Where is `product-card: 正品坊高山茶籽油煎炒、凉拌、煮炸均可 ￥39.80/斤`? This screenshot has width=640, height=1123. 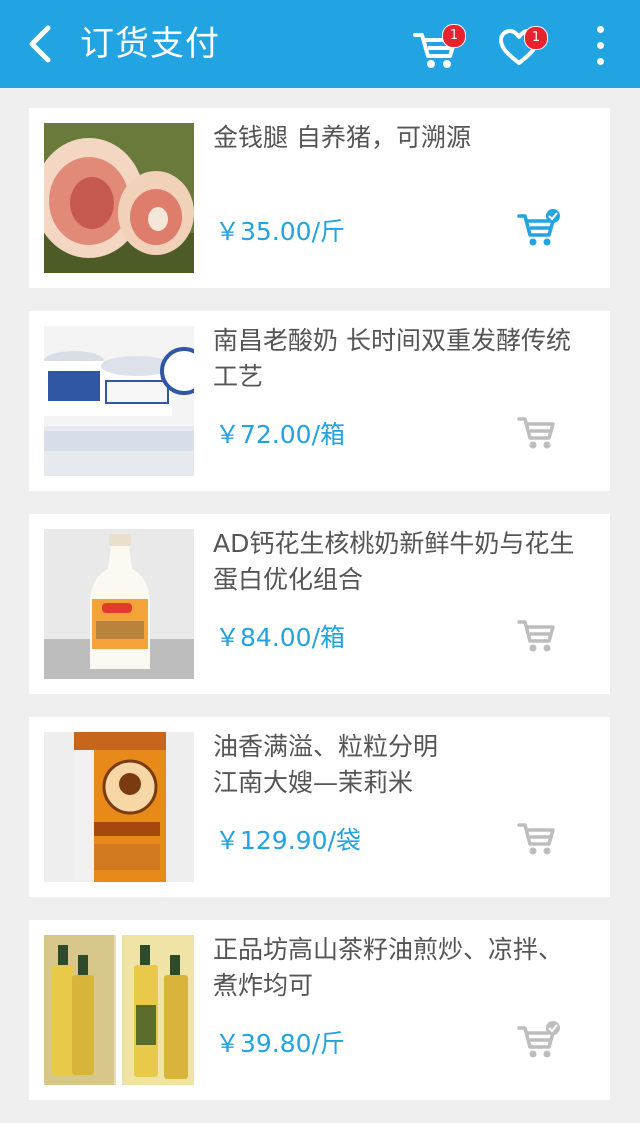 product-card: 正品坊高山茶籽油煎炒、凉拌、煮炸均可 ￥39.80/斤 is located at coordinates (319, 1010).